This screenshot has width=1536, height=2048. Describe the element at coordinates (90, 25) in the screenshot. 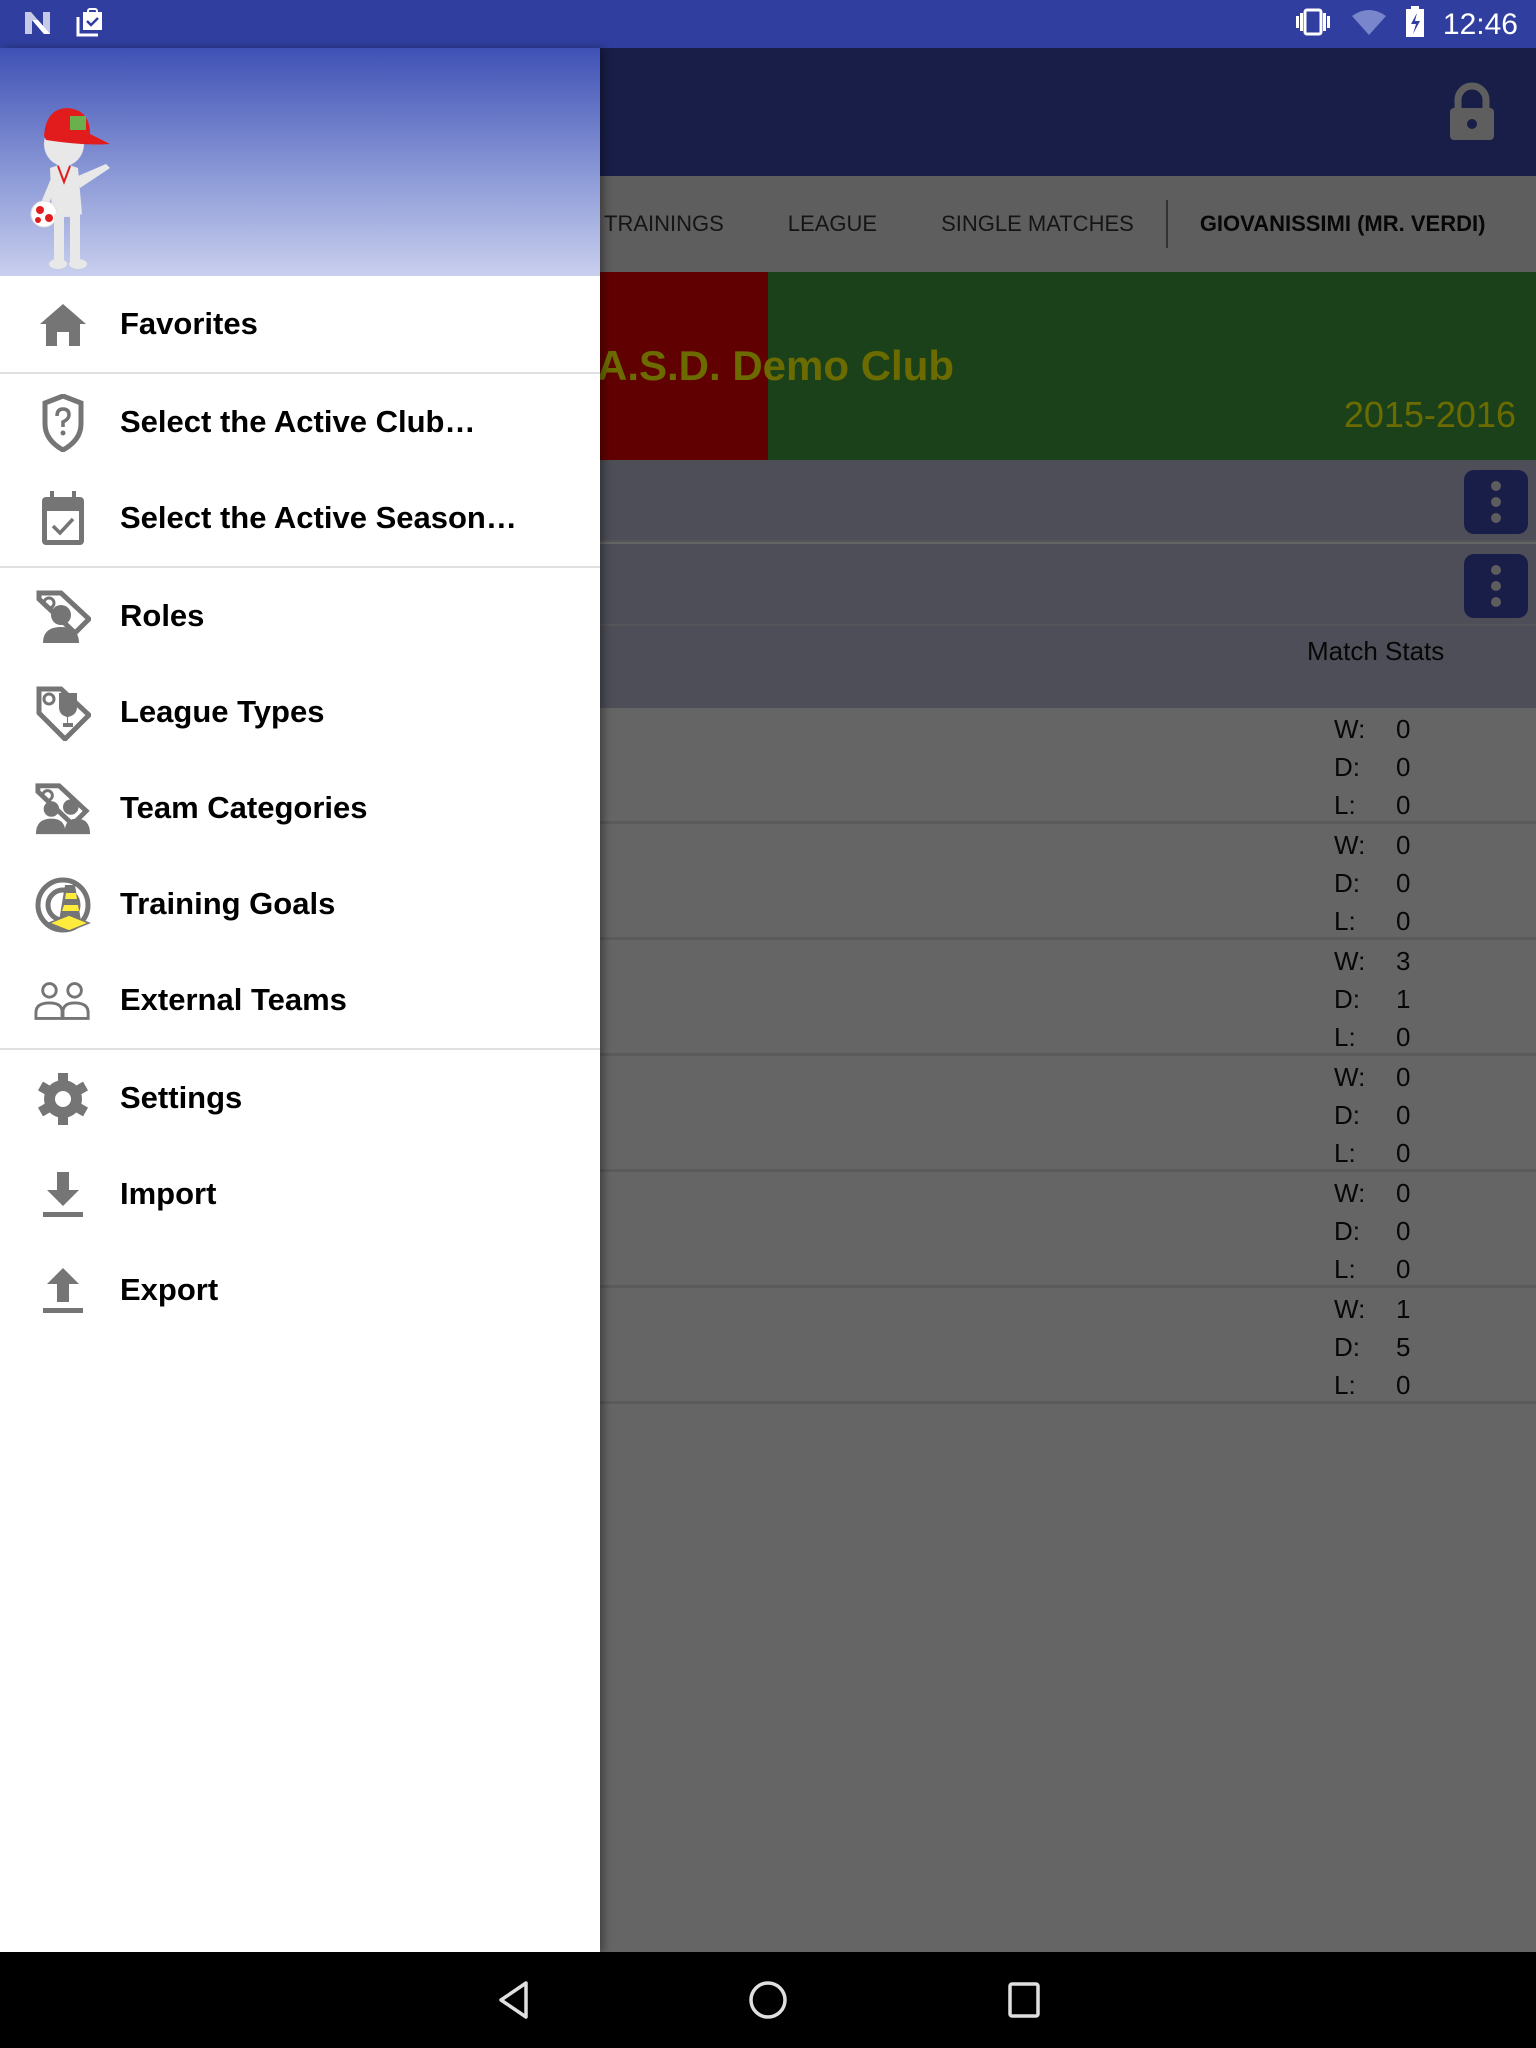

I see `clipboard-check-icon` at that location.